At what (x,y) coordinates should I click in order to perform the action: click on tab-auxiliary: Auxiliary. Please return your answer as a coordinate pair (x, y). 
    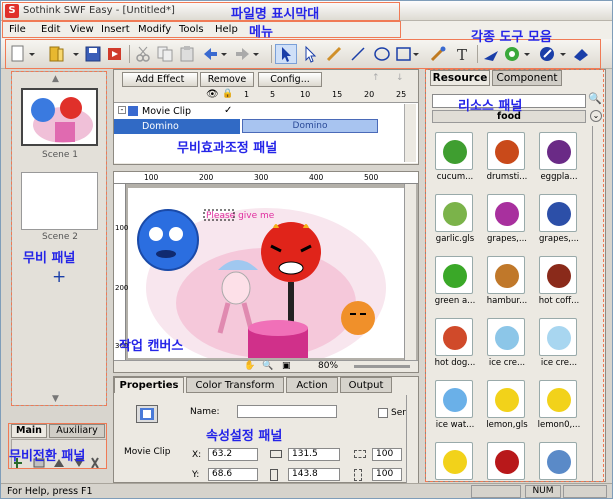
    Looking at the image, I should click on (77, 431).